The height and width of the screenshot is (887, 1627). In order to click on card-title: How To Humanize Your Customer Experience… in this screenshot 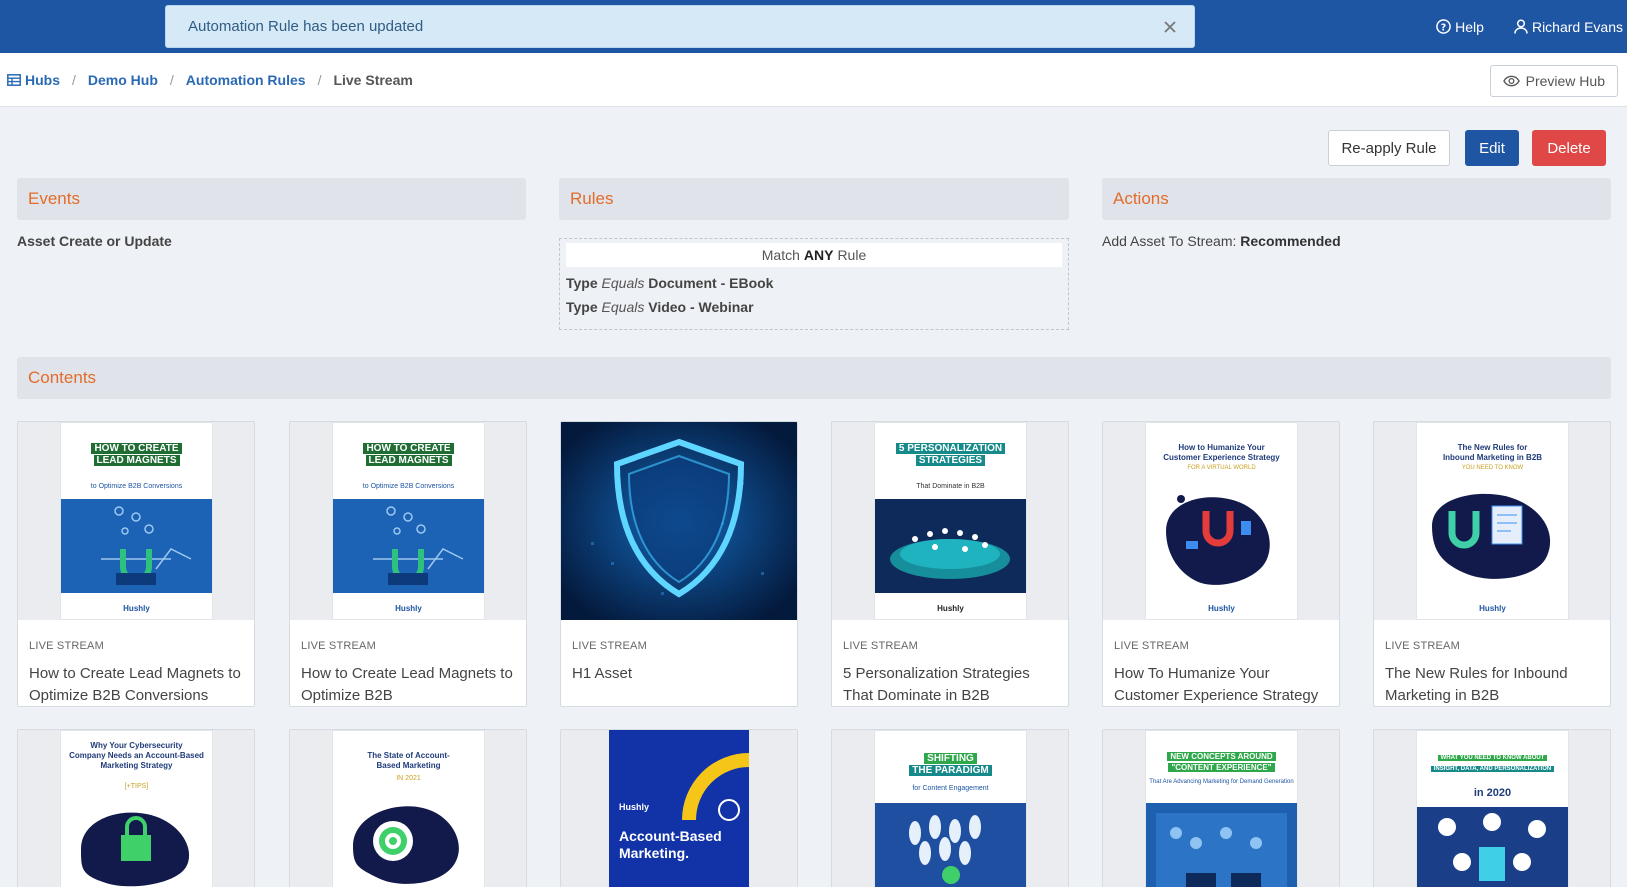, I will do `click(1216, 684)`.